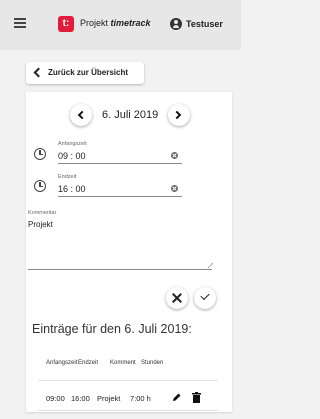 The width and height of the screenshot is (320, 419). Describe the element at coordinates (177, 298) in the screenshot. I see `cancel-button` at that location.